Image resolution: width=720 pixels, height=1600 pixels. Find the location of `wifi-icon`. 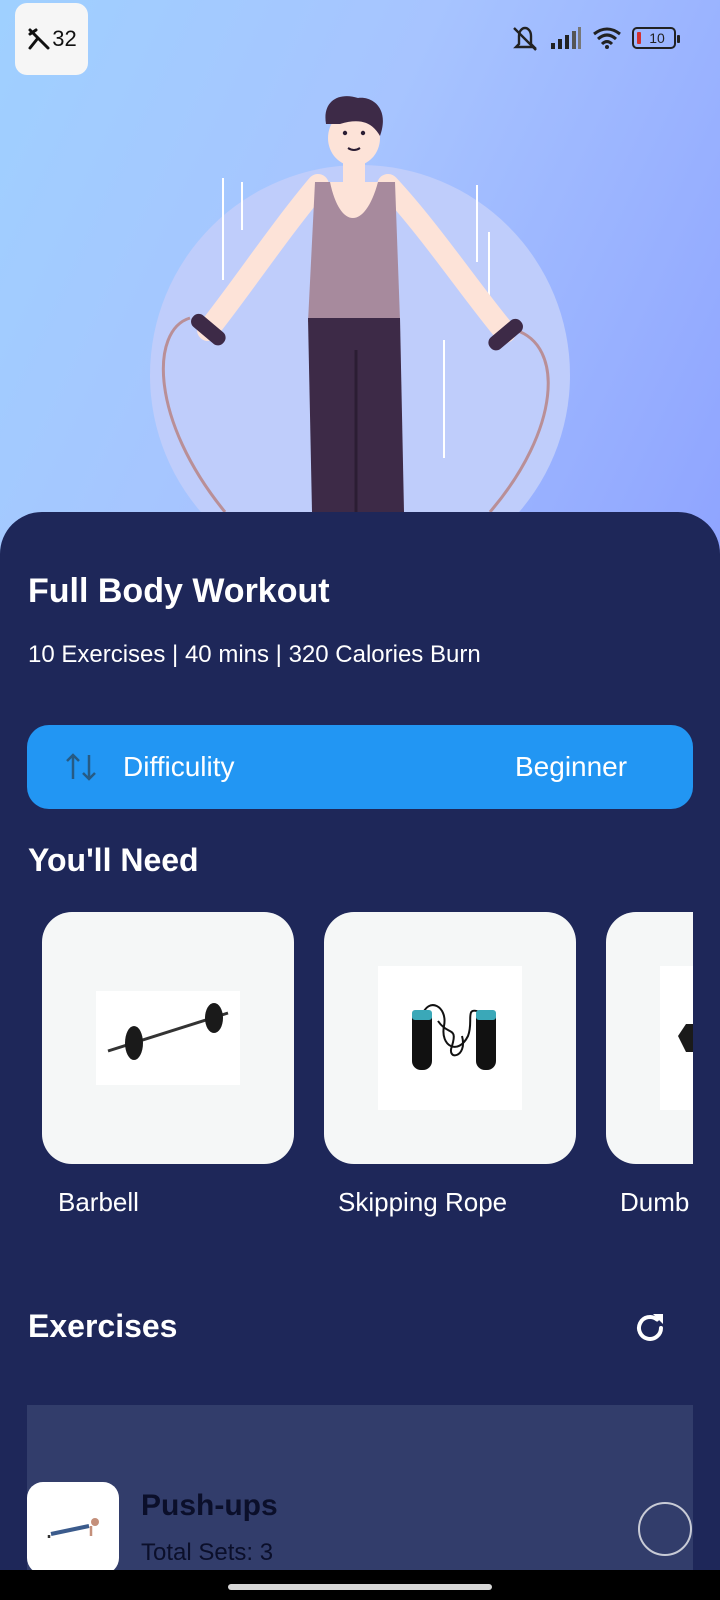

wifi-icon is located at coordinates (607, 38).